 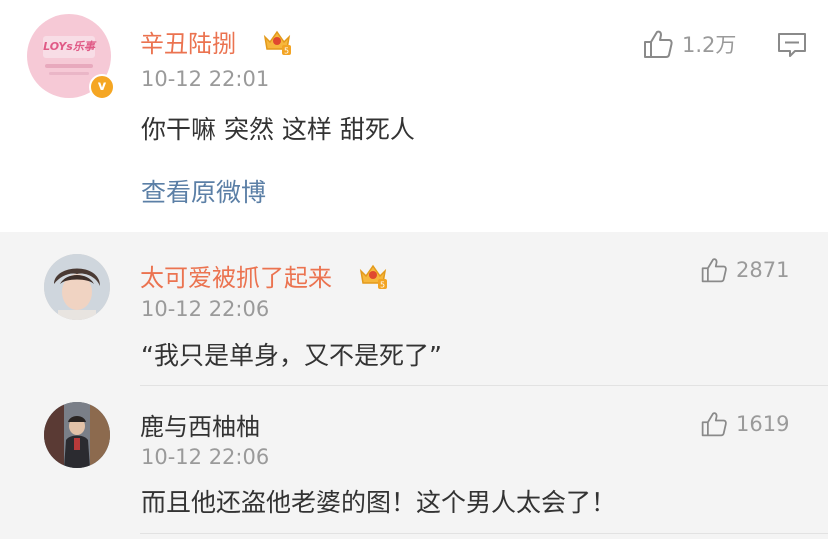 What do you see at coordinates (278, 129) in the screenshot?
I see `comment-text: 你干嘛 突然 这样 甜死人` at bounding box center [278, 129].